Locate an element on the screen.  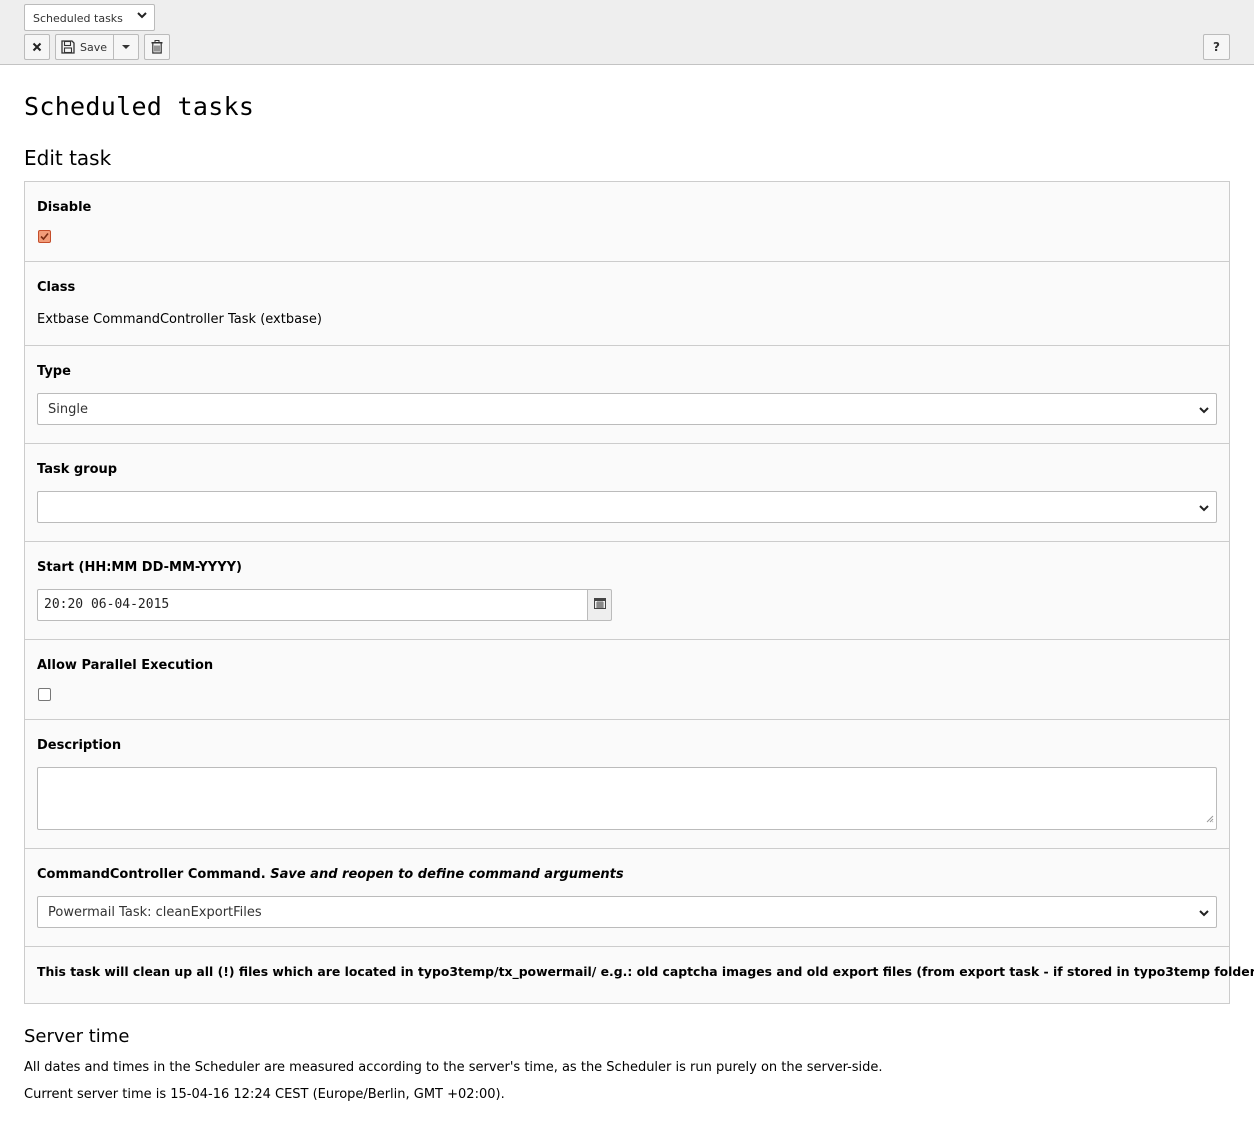
command-select-value: Powermail Task: cleanExportFiles is located at coordinates (155, 912).